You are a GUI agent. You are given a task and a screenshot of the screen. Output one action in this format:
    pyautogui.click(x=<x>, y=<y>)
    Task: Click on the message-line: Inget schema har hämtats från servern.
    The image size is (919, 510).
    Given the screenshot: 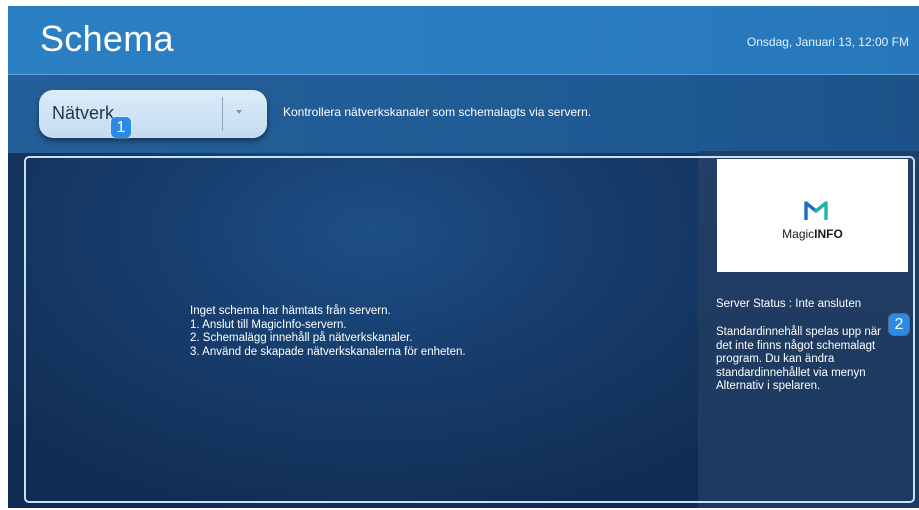 What is the action you would take?
    pyautogui.click(x=290, y=311)
    